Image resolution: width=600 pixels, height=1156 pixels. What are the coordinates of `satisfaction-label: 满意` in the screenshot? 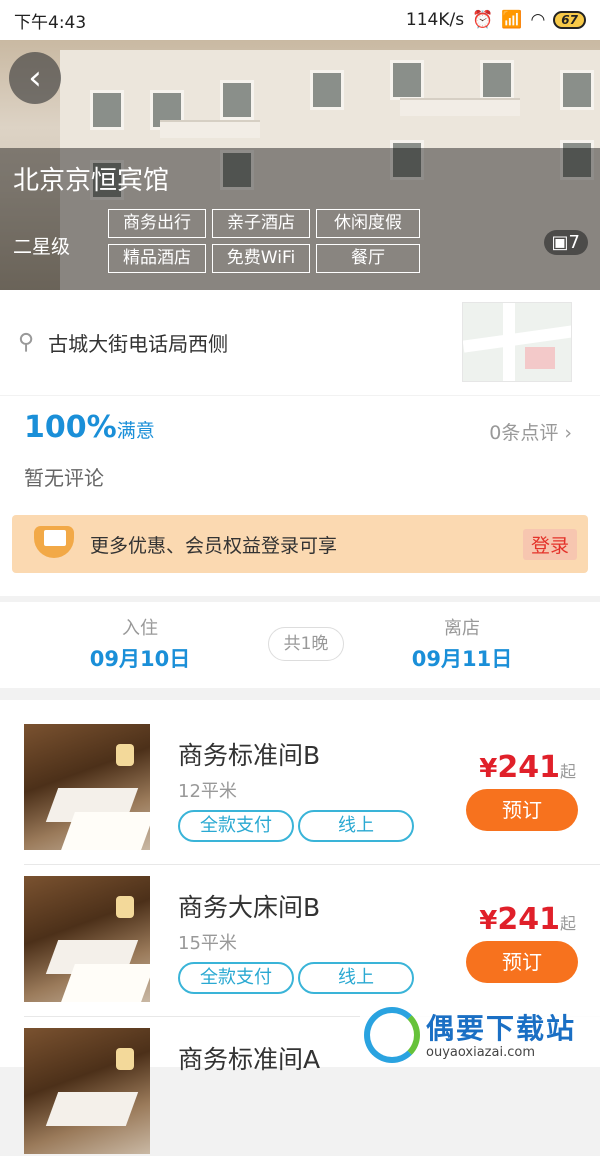 It's located at (136, 431).